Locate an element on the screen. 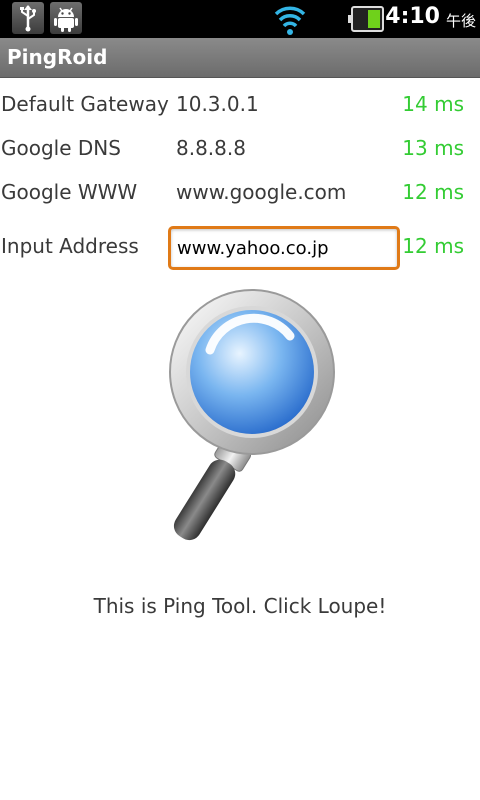 This screenshot has width=480, height=800. ping-row-google-dns: Google DNS 8.8.8.8 13 ms is located at coordinates (240, 150).